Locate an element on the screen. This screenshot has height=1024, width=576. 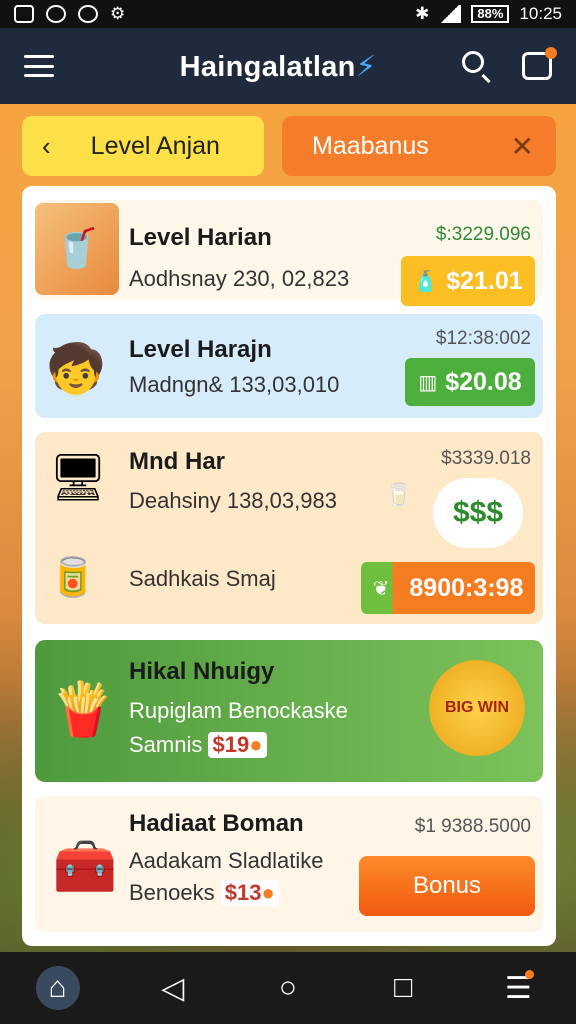
coin-bubble: $$$ is located at coordinates (478, 513).